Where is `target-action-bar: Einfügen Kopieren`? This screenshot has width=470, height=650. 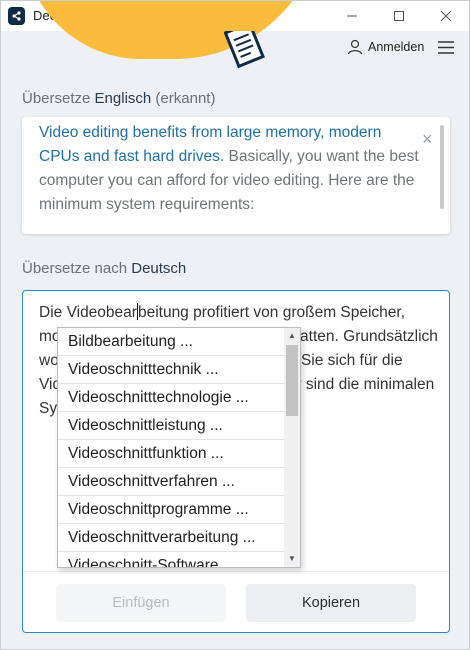 target-action-bar: Einfügen Kopieren is located at coordinates (236, 601).